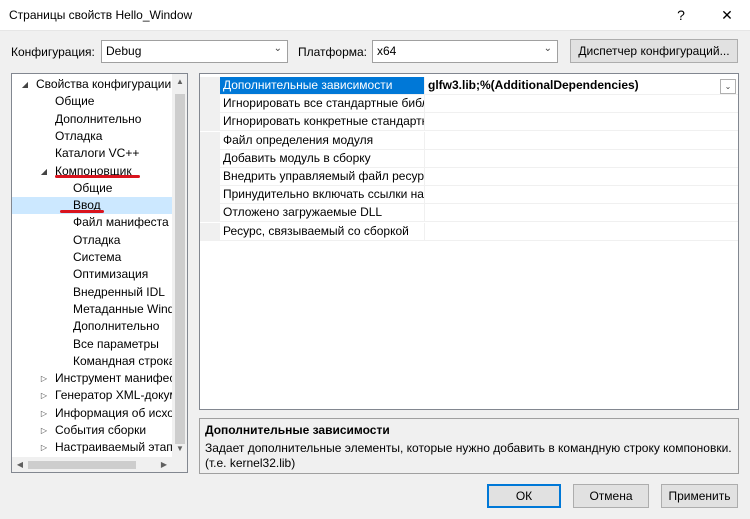 The height and width of the screenshot is (519, 750). I want to click on tree-item: ▷ Генератор XML-документов, so click(92, 395).